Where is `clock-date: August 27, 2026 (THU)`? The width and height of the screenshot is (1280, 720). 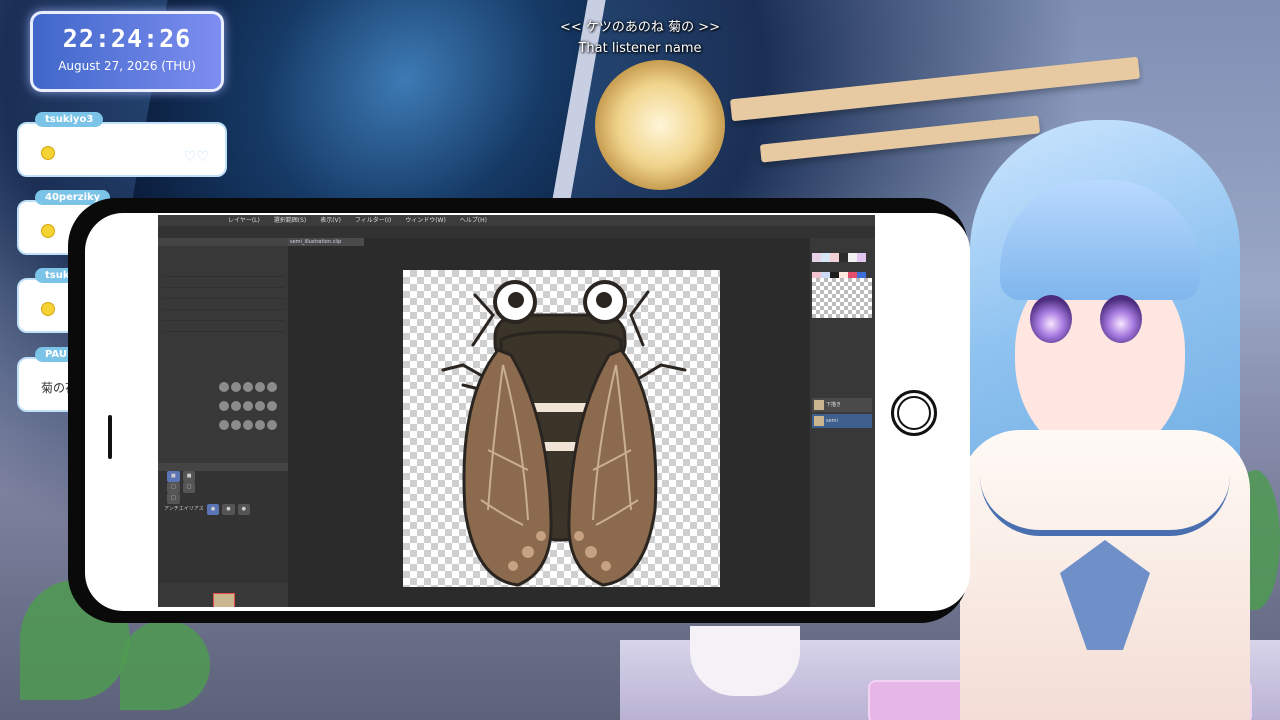 clock-date: August 27, 2026 (THU) is located at coordinates (127, 66).